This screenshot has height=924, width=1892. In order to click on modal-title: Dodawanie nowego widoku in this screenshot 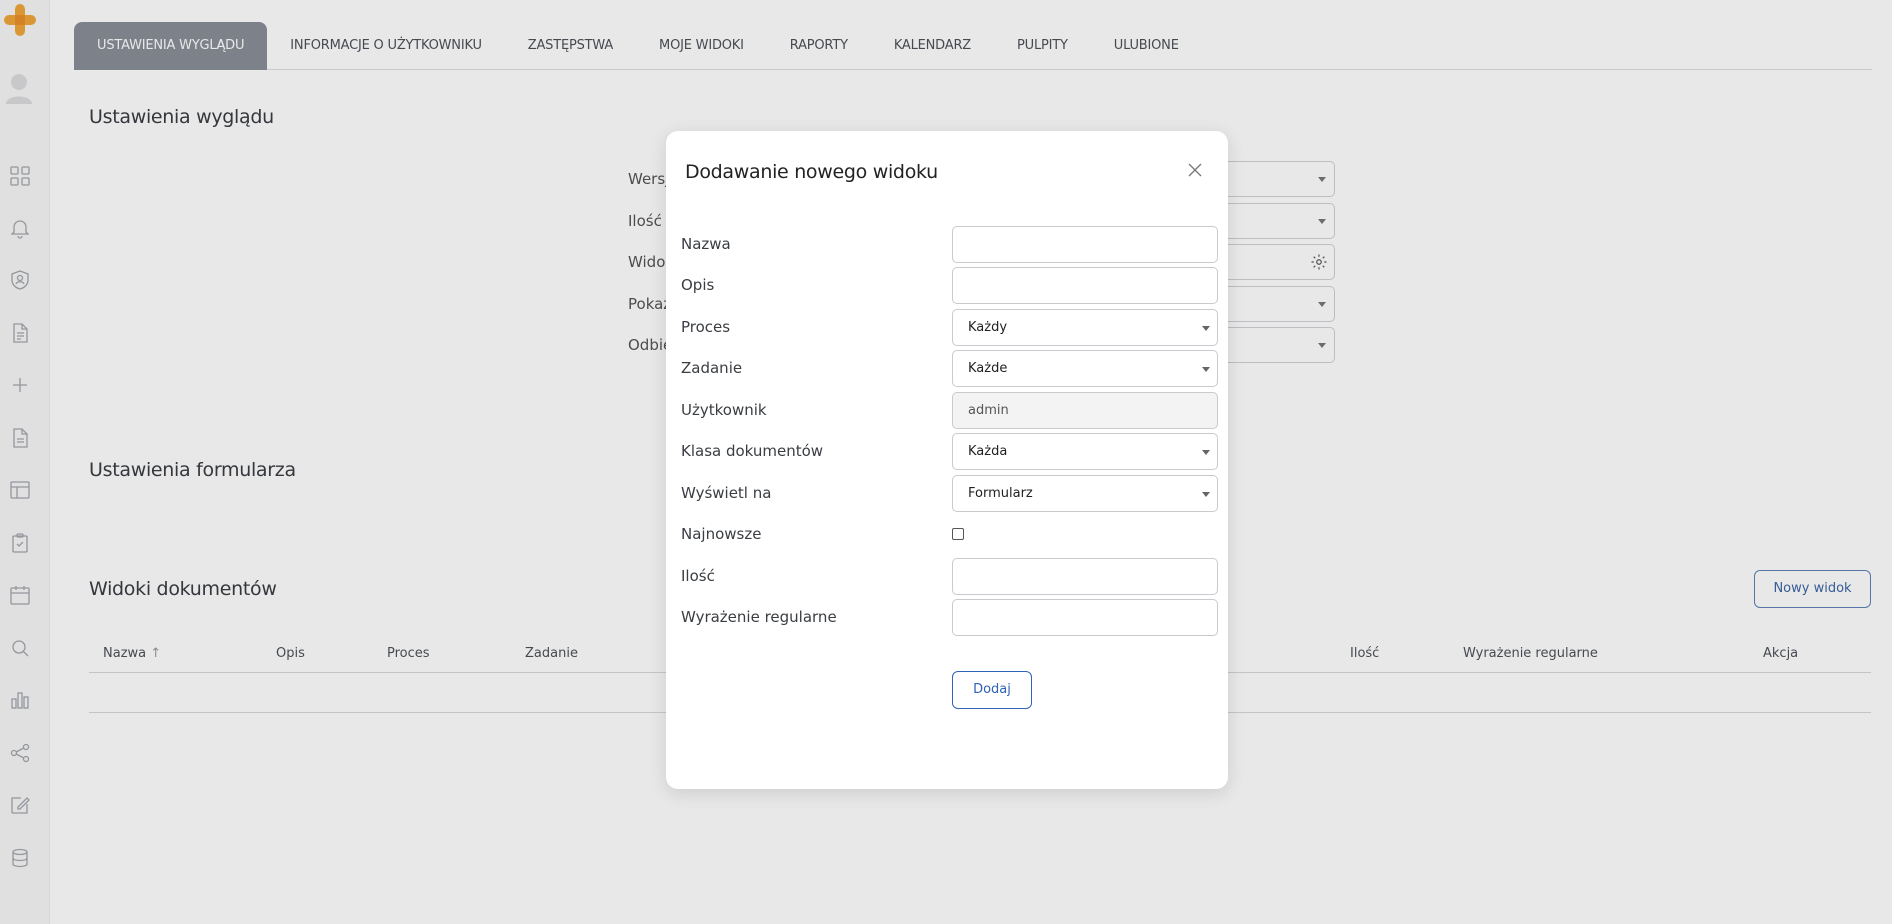, I will do `click(811, 172)`.